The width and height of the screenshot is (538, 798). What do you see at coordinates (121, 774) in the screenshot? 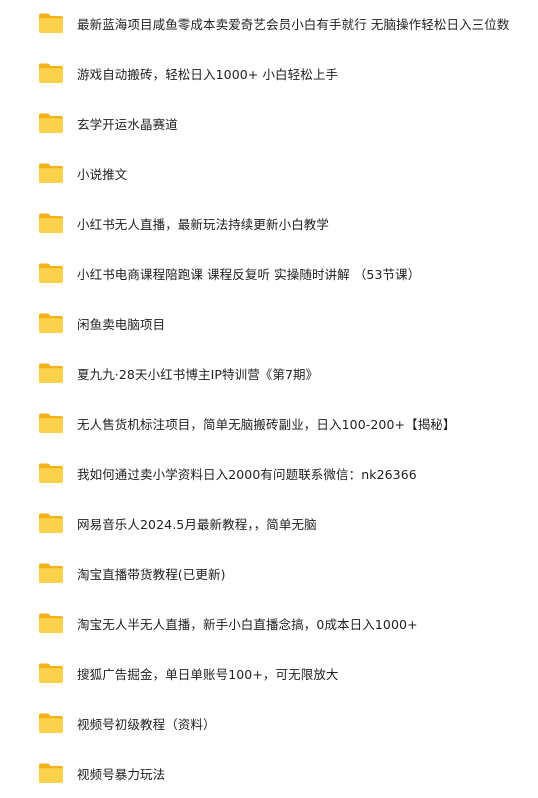
I see `folder-name: 视频号暴力玩法` at bounding box center [121, 774].